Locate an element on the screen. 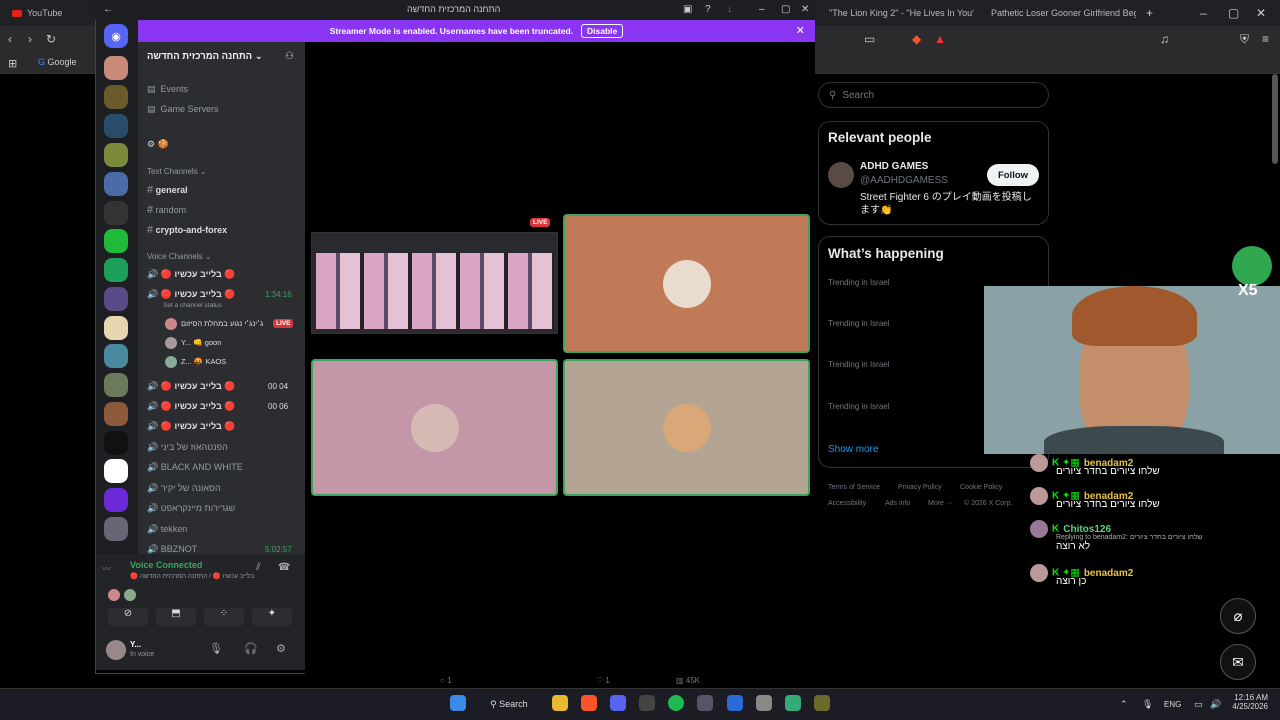 The image size is (1280, 720). file-explorer-icon is located at coordinates (560, 703).